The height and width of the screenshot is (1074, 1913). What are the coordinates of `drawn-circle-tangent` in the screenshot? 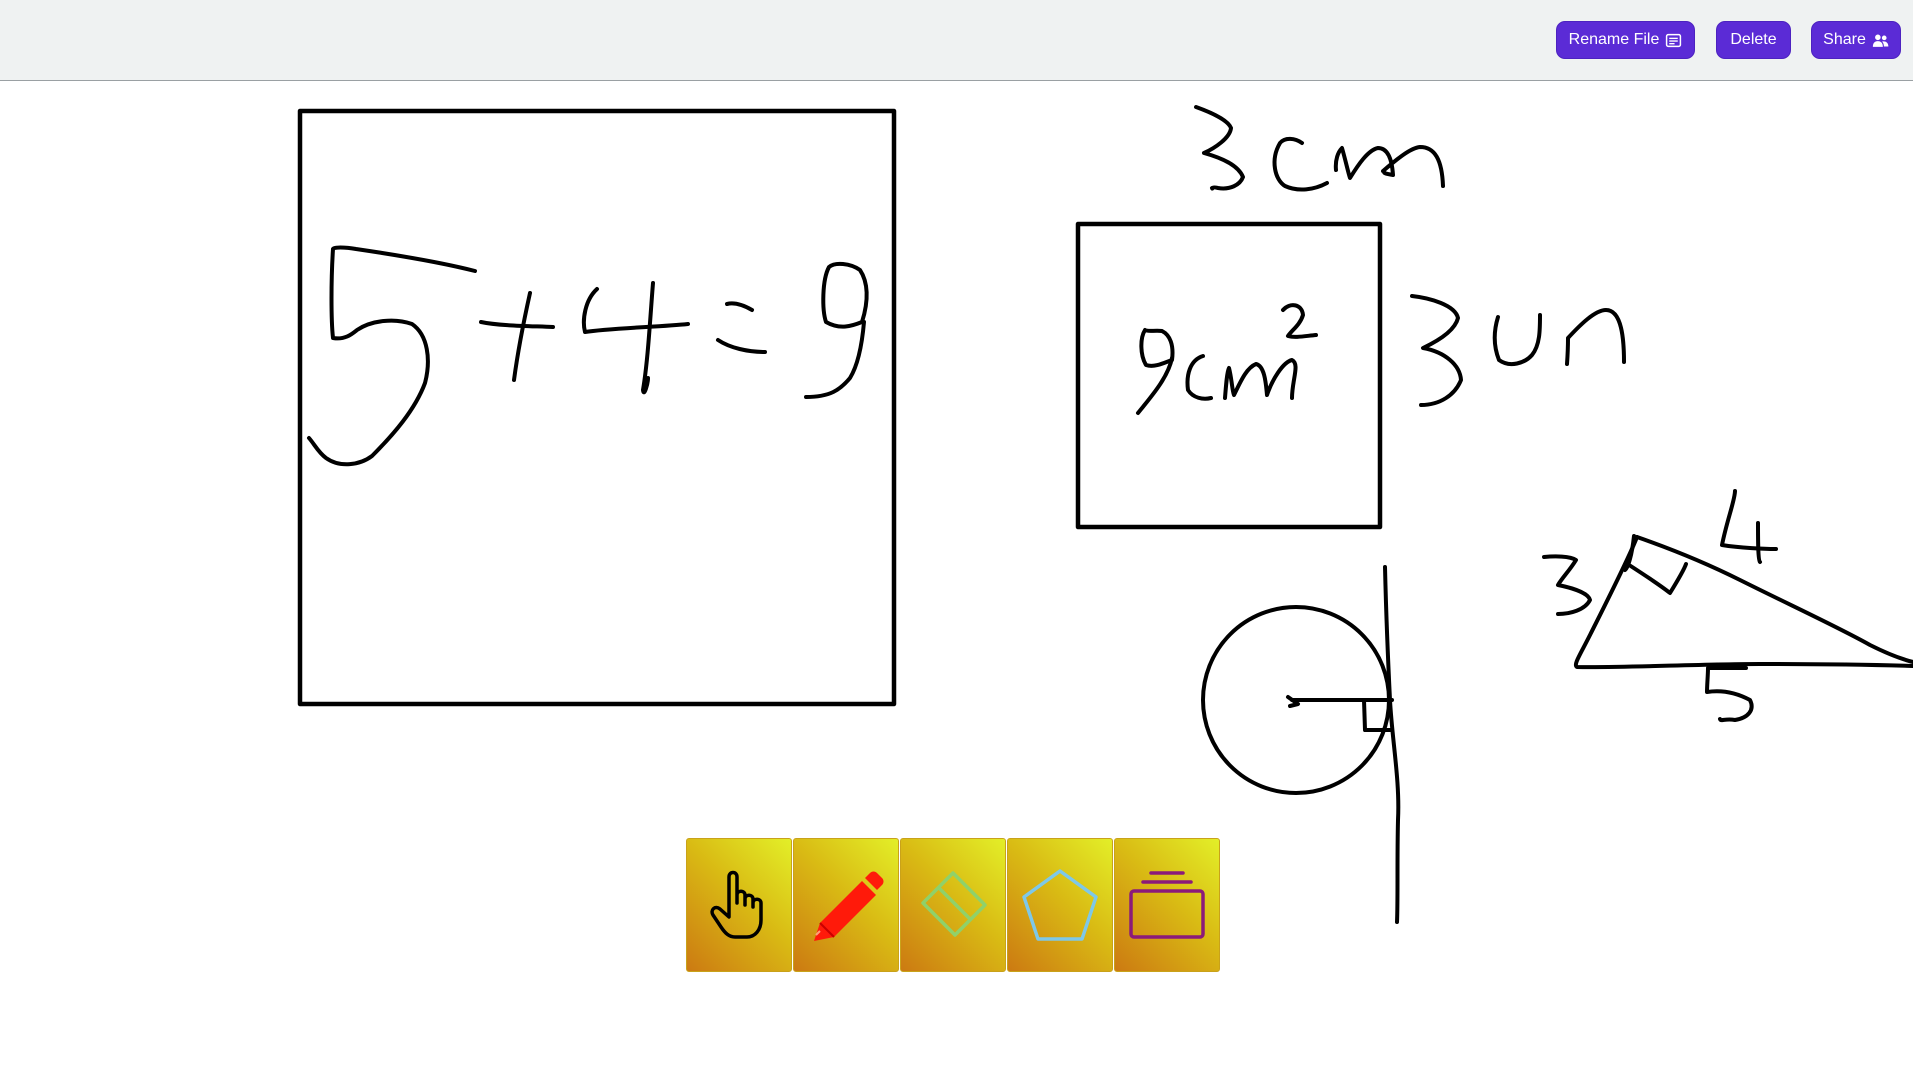 It's located at (1301, 744).